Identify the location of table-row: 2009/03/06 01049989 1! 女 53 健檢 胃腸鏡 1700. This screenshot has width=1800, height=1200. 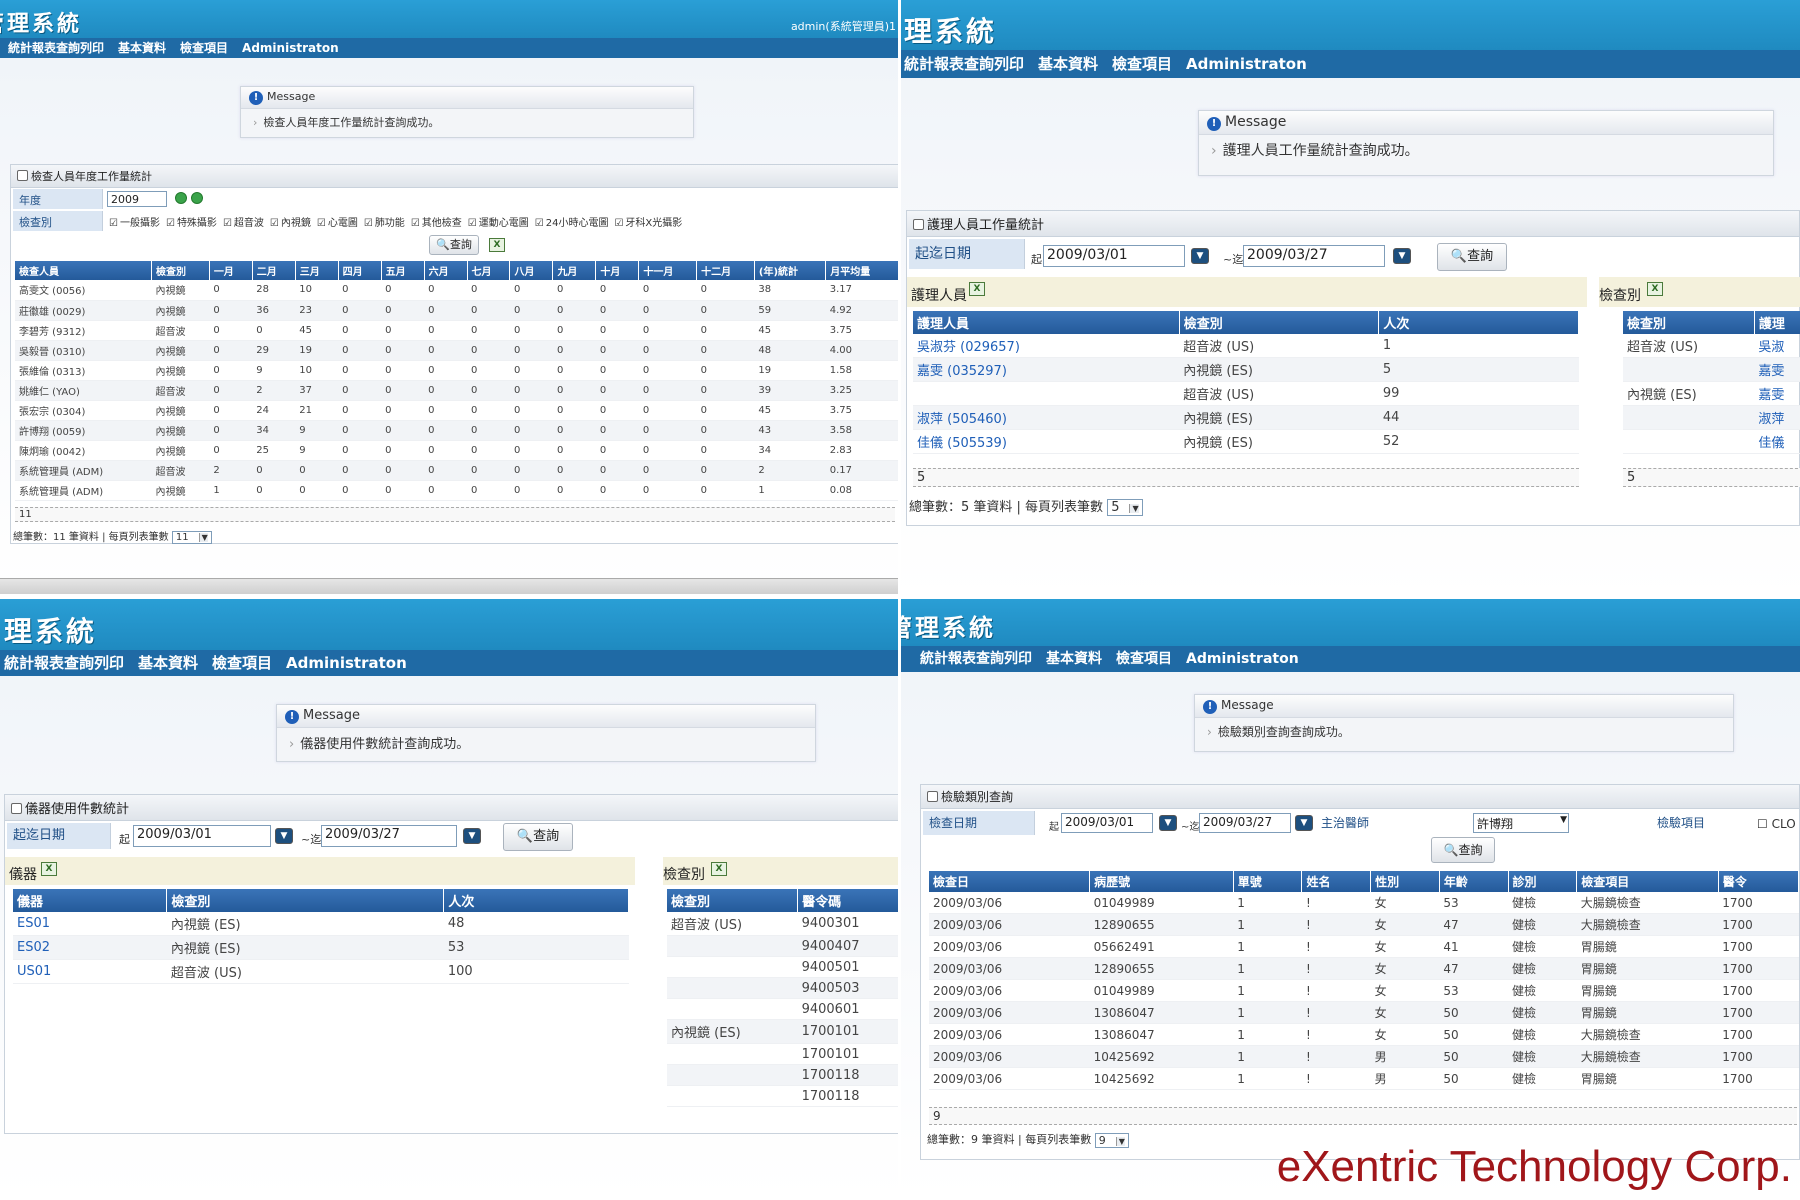
(1364, 990).